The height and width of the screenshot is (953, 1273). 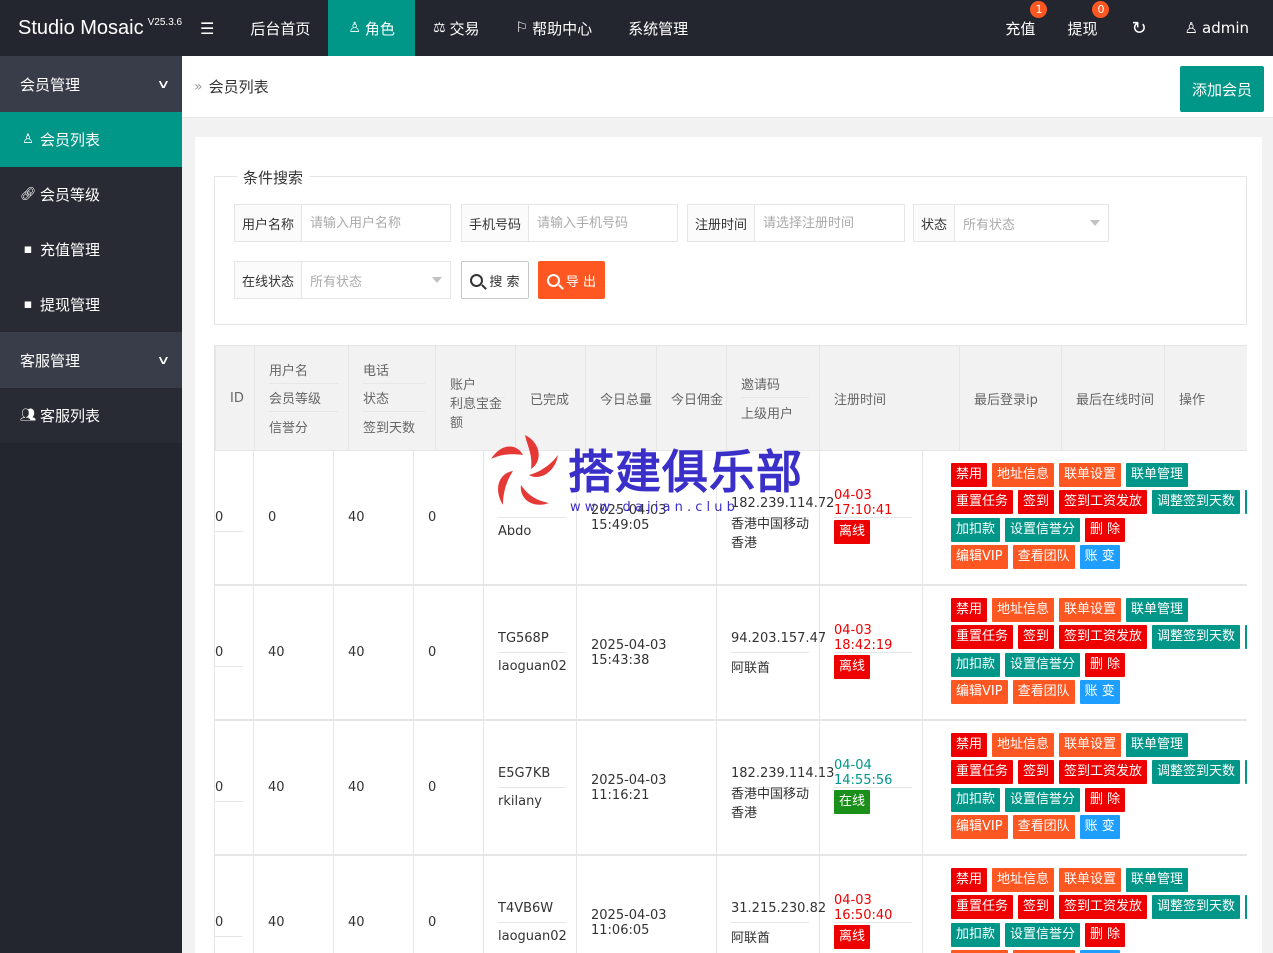 I want to click on cell-phone: 40, so click(x=374, y=652).